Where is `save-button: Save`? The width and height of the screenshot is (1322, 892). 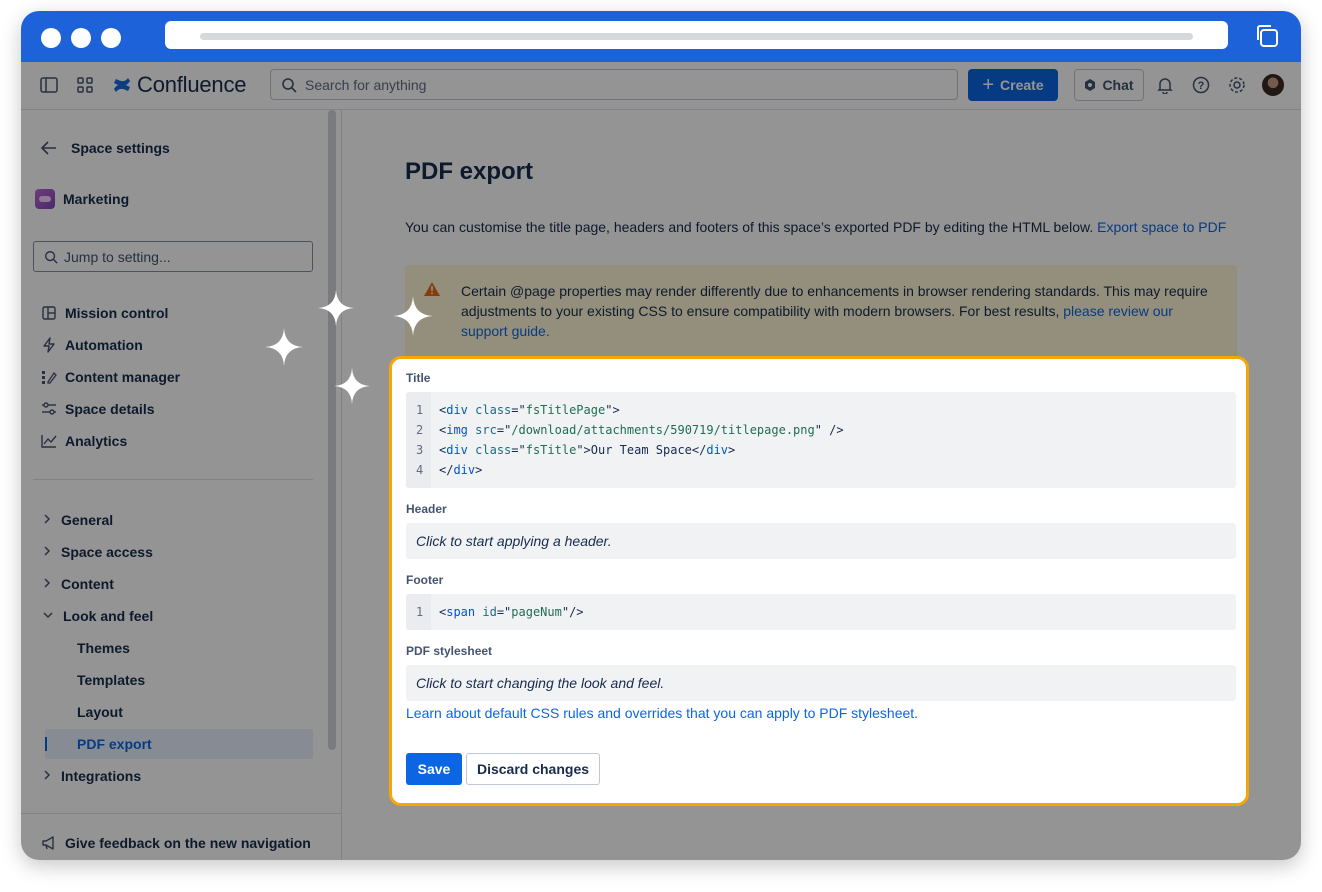 save-button: Save is located at coordinates (434, 769).